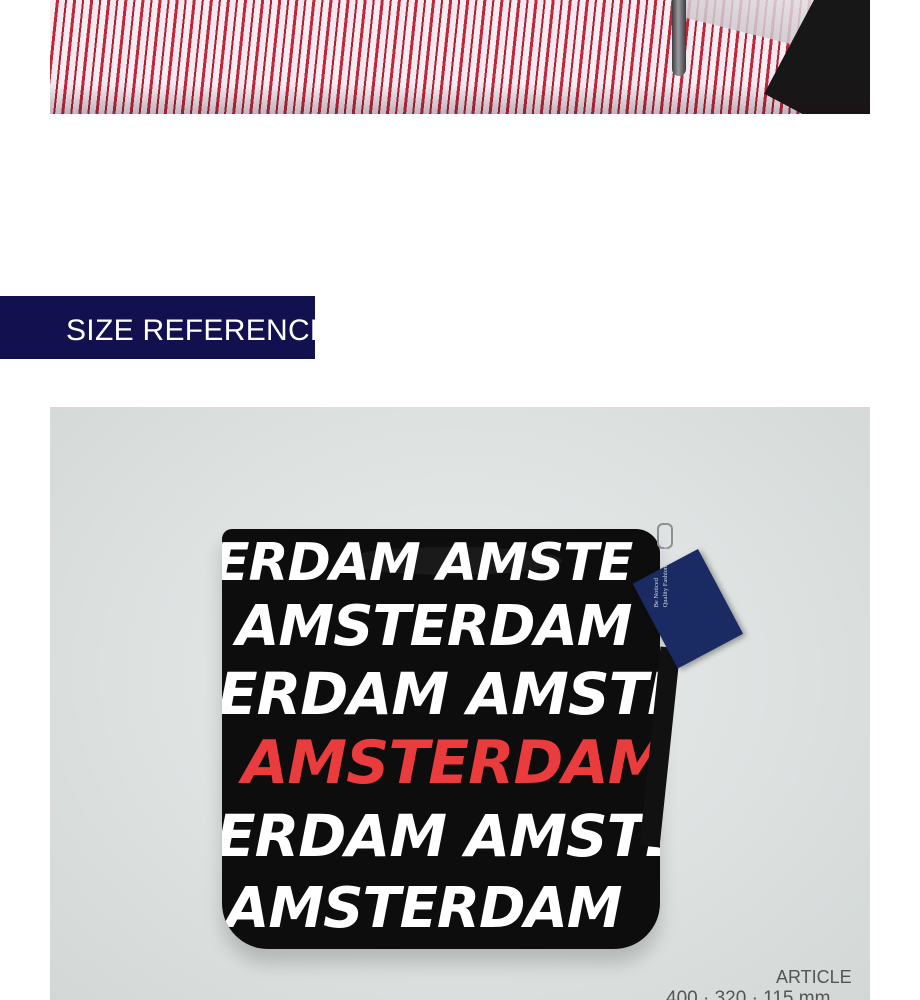  What do you see at coordinates (814, 977) in the screenshot?
I see `article-label: ARTICLE` at bounding box center [814, 977].